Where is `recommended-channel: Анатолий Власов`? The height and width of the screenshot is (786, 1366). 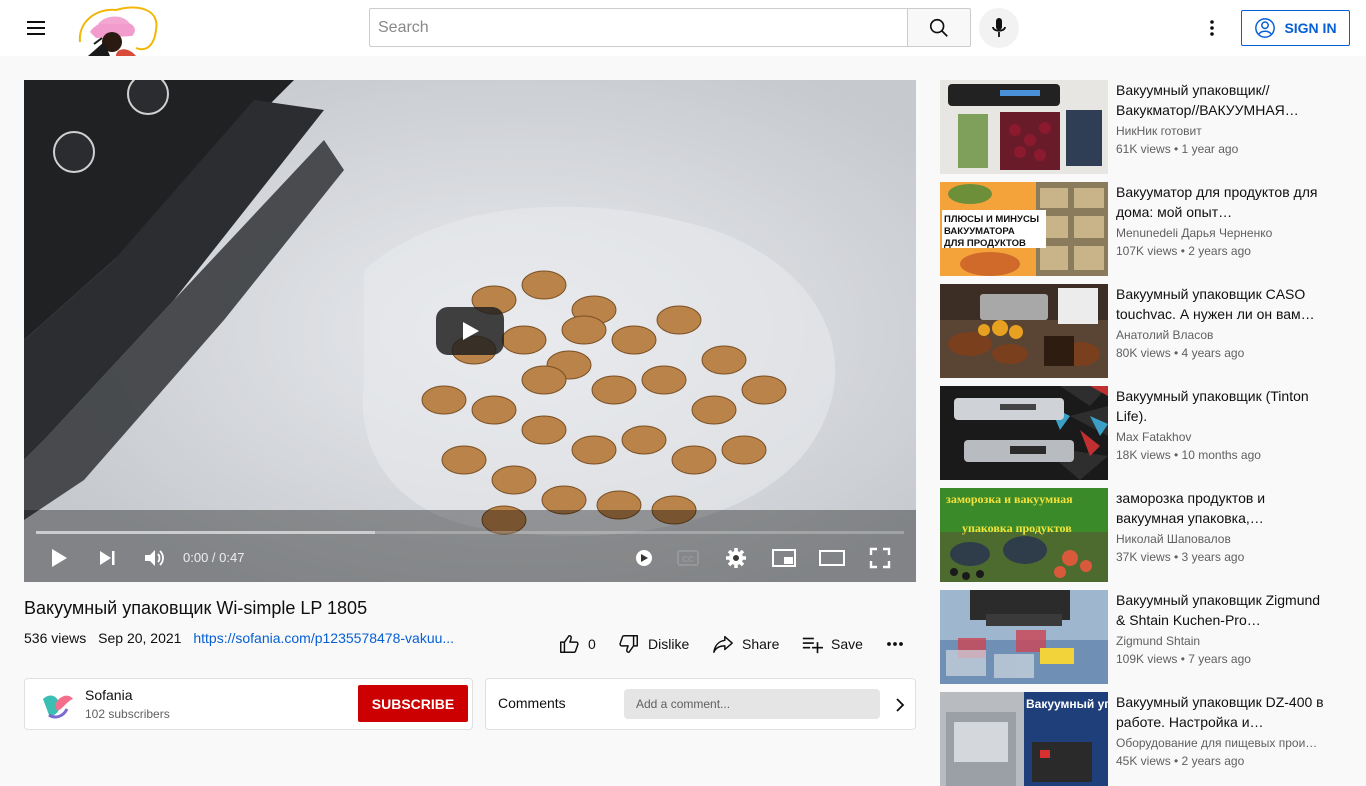
recommended-channel: Анатолий Власов is located at coordinates (1221, 335).